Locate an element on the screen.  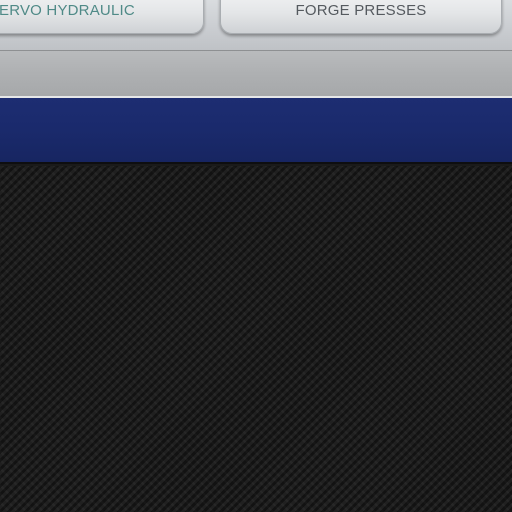
nav-button-forge-presses: FORGE PRESSES is located at coordinates (361, 17).